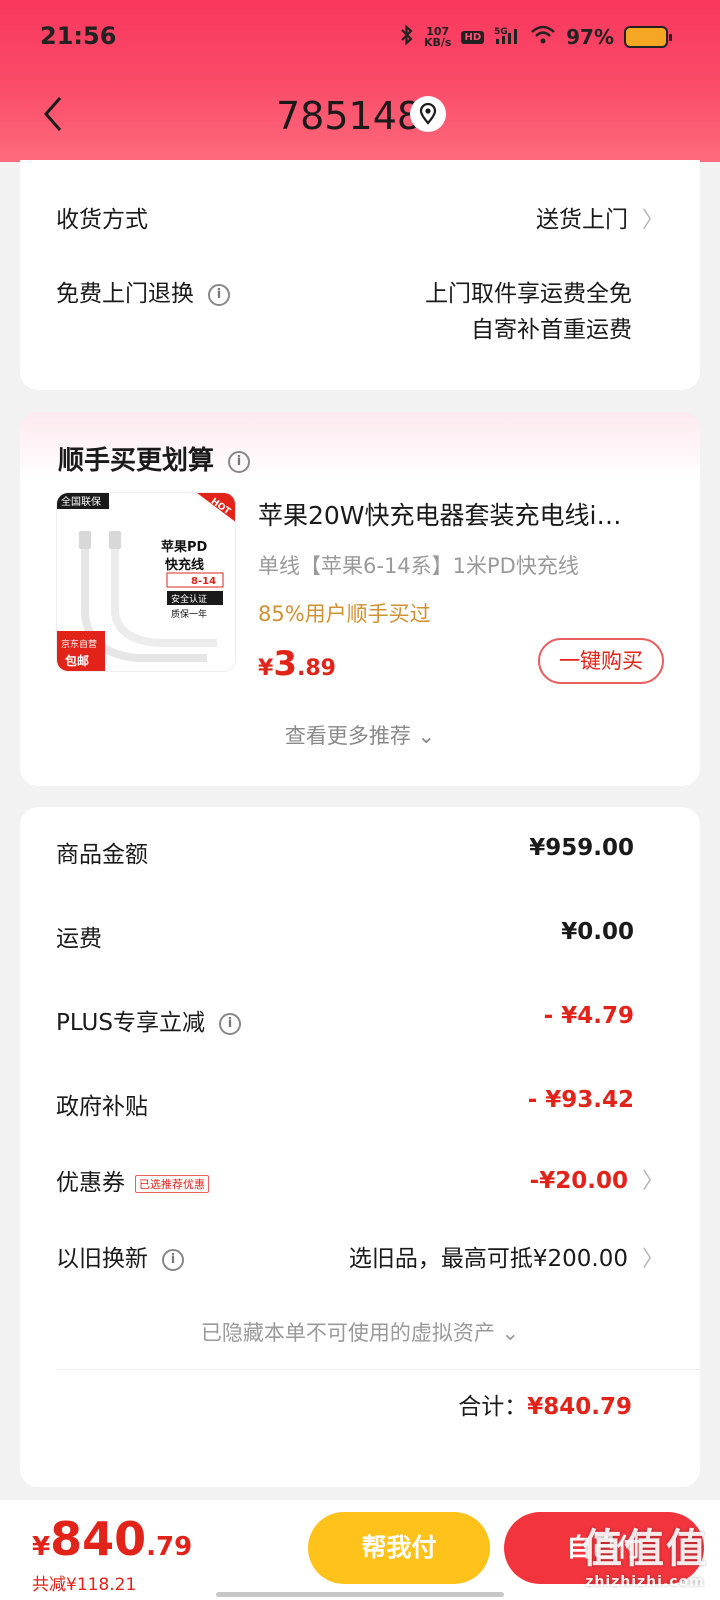 The width and height of the screenshot is (720, 1600). What do you see at coordinates (360, 735) in the screenshot?
I see `more-recommend-link: 查看更多推荐 ⌄` at bounding box center [360, 735].